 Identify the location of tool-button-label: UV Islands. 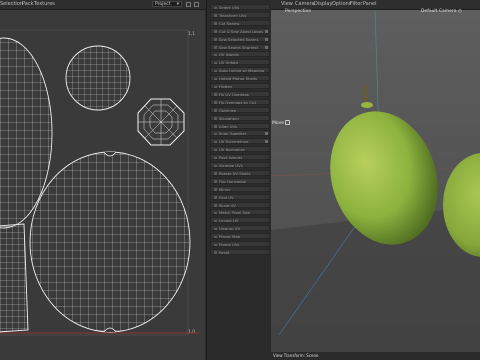
(229, 55).